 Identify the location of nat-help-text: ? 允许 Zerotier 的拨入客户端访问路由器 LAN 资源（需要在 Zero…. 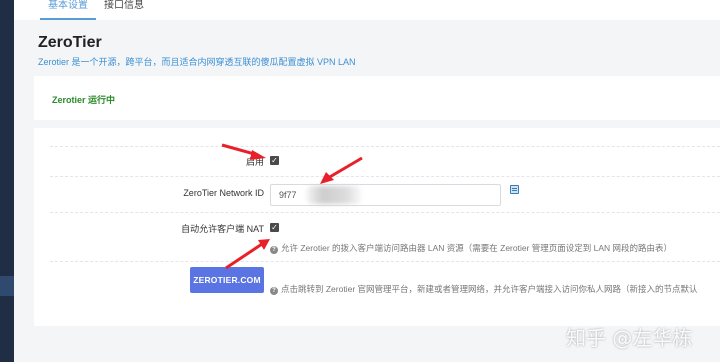
(471, 248).